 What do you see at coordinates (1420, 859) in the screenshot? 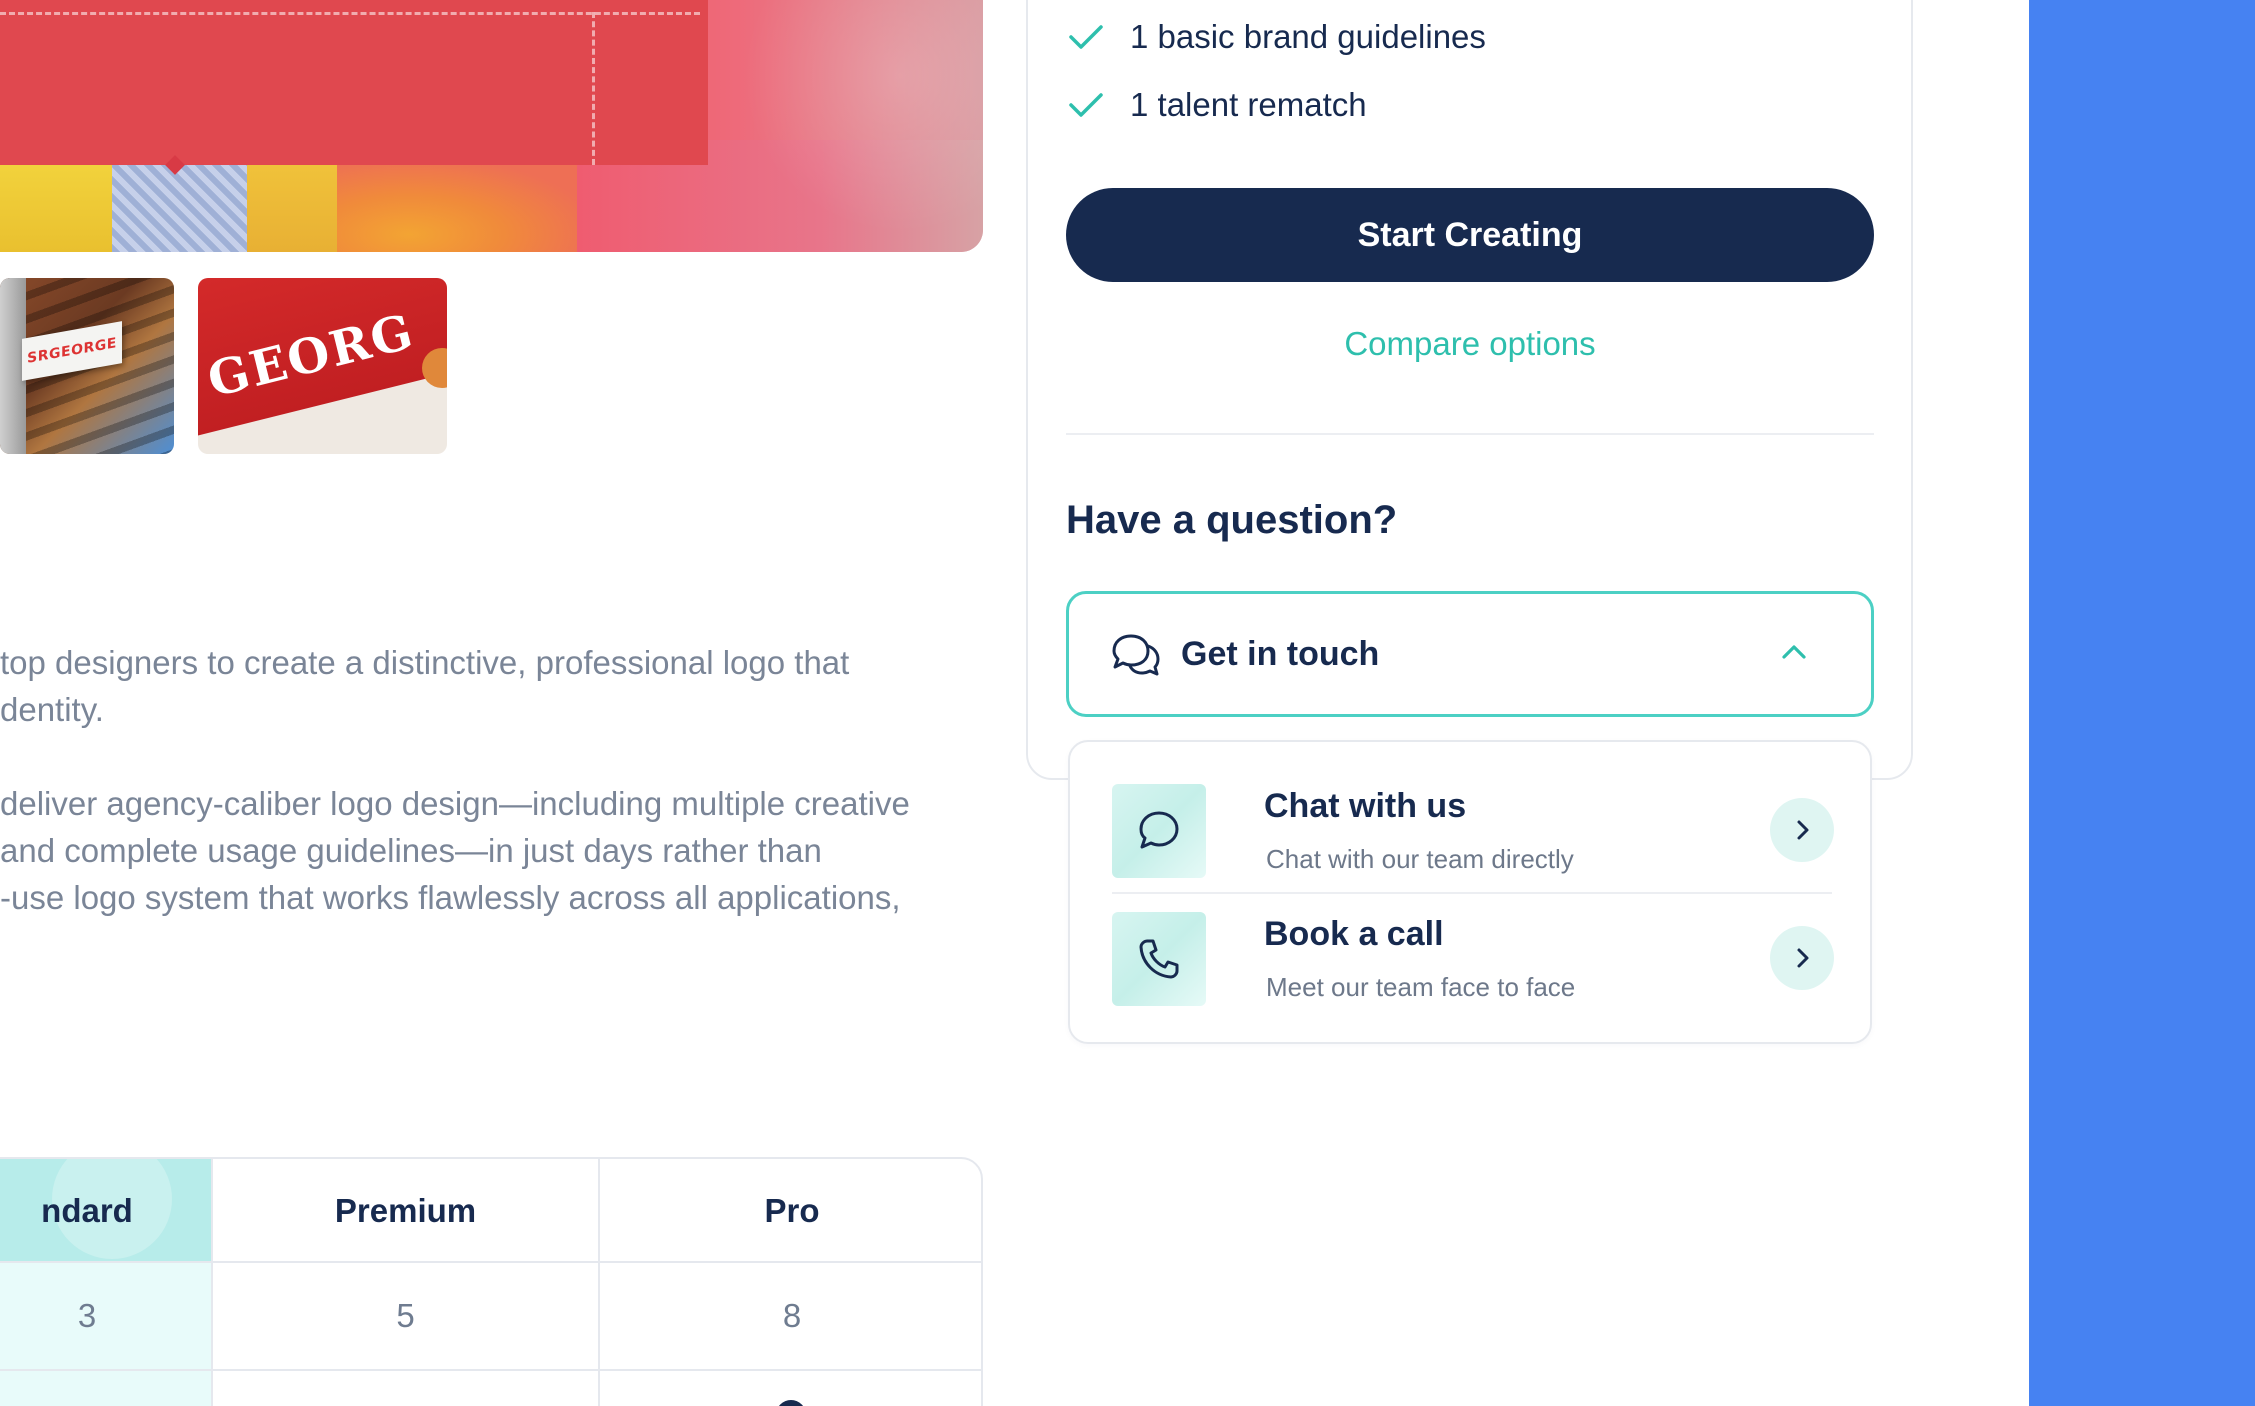
I see `option-subtitle: Chat with our team directly` at bounding box center [1420, 859].